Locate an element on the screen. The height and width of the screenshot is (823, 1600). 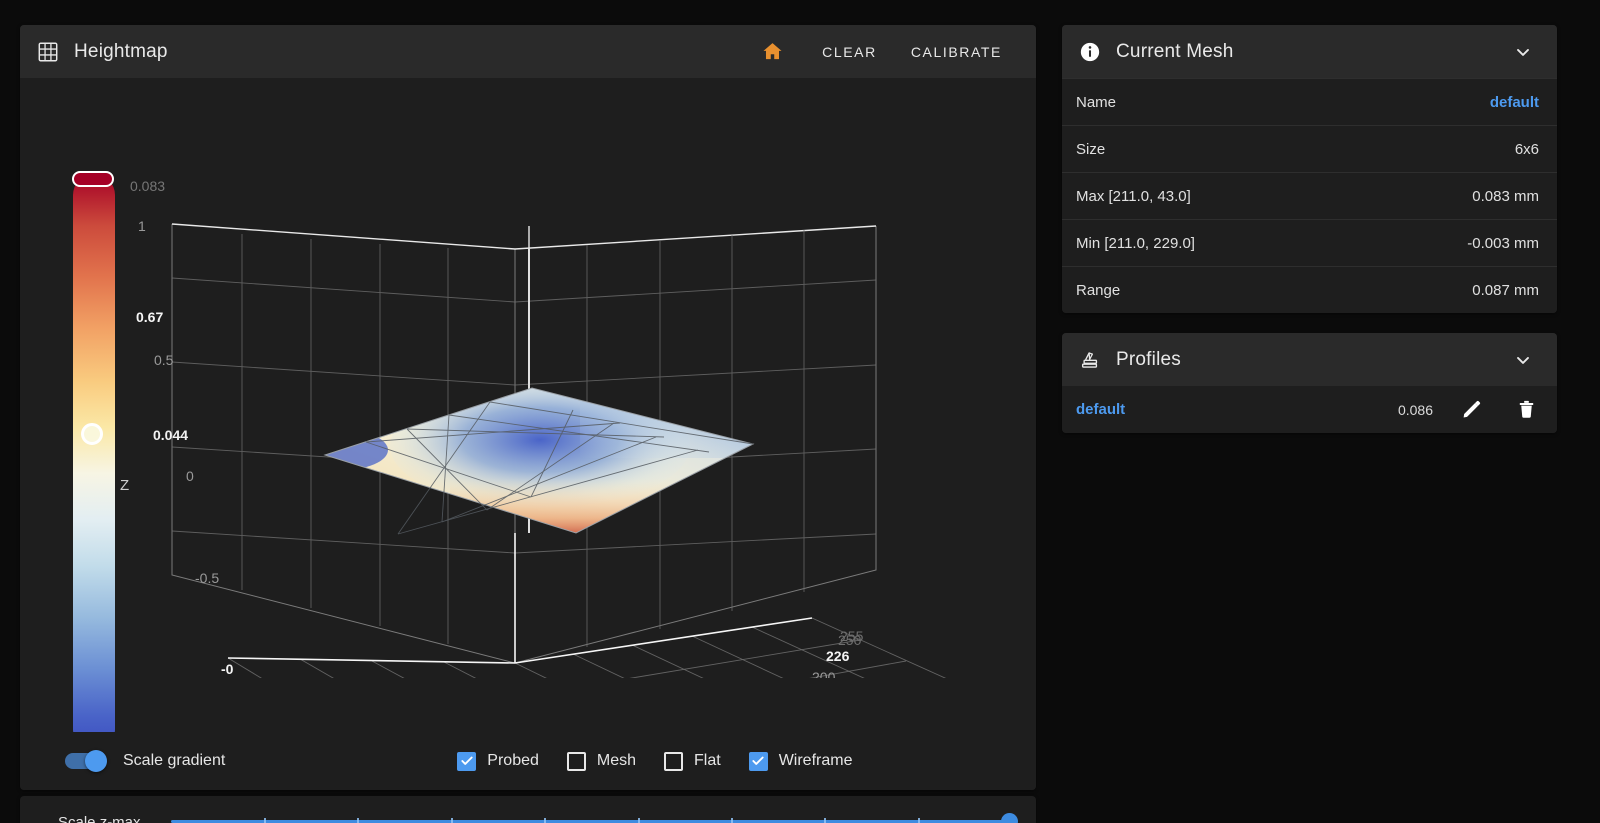
grid-icon is located at coordinates (48, 52).